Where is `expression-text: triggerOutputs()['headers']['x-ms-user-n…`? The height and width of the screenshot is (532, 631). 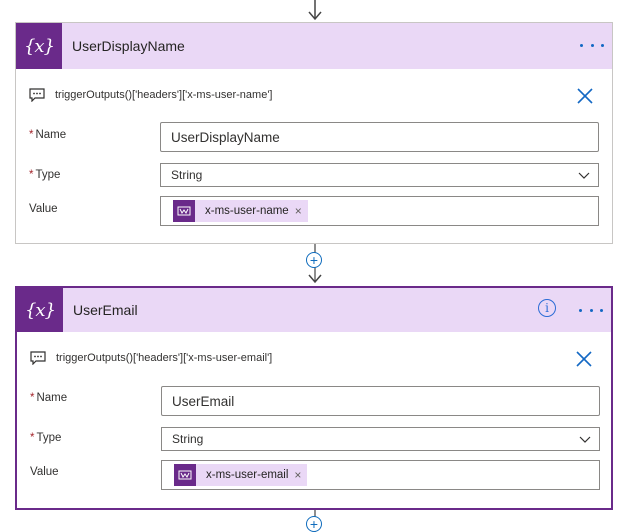 expression-text: triggerOutputs()['headers']['x-ms-user-n… is located at coordinates (164, 95).